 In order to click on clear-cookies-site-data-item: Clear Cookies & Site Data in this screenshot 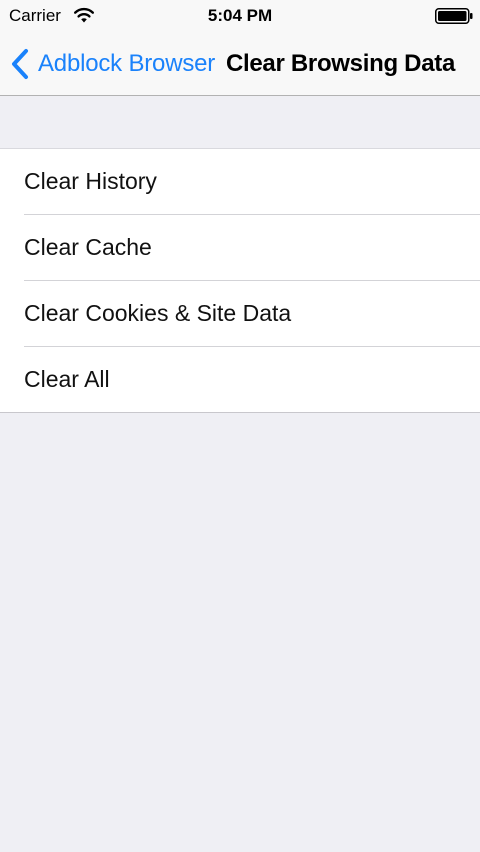, I will do `click(240, 313)`.